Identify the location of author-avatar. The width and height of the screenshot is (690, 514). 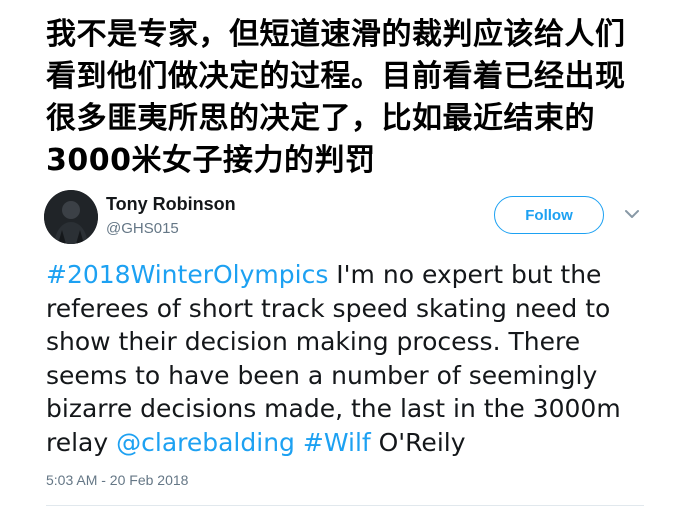
(71, 217).